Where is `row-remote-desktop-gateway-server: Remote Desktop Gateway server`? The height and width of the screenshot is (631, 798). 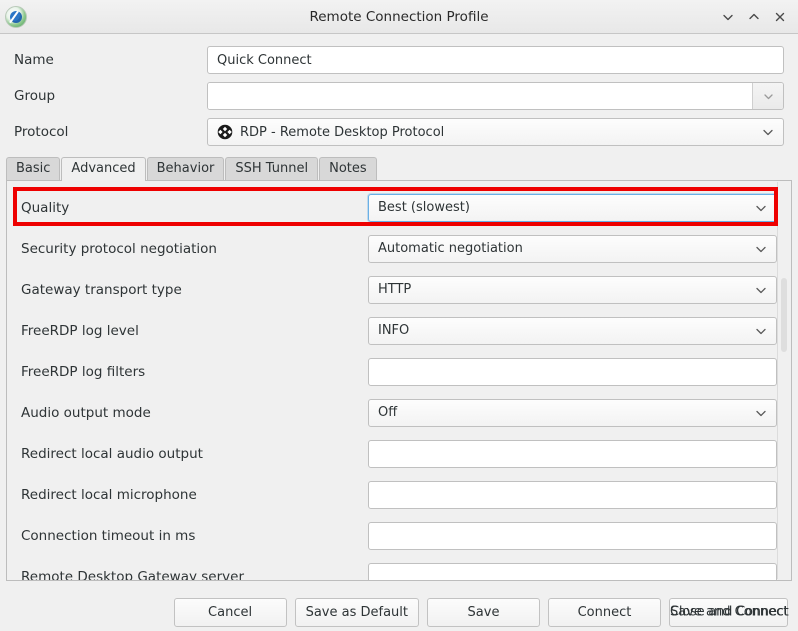
row-remote-desktop-gateway-server: Remote Desktop Gateway server is located at coordinates (399, 568).